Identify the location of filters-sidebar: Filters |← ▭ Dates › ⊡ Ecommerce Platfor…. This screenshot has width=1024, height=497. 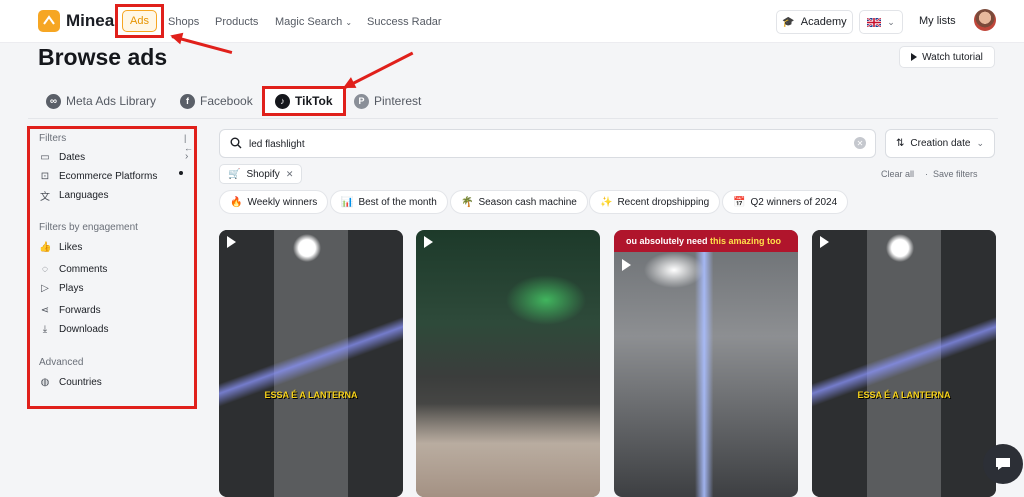
(112, 267).